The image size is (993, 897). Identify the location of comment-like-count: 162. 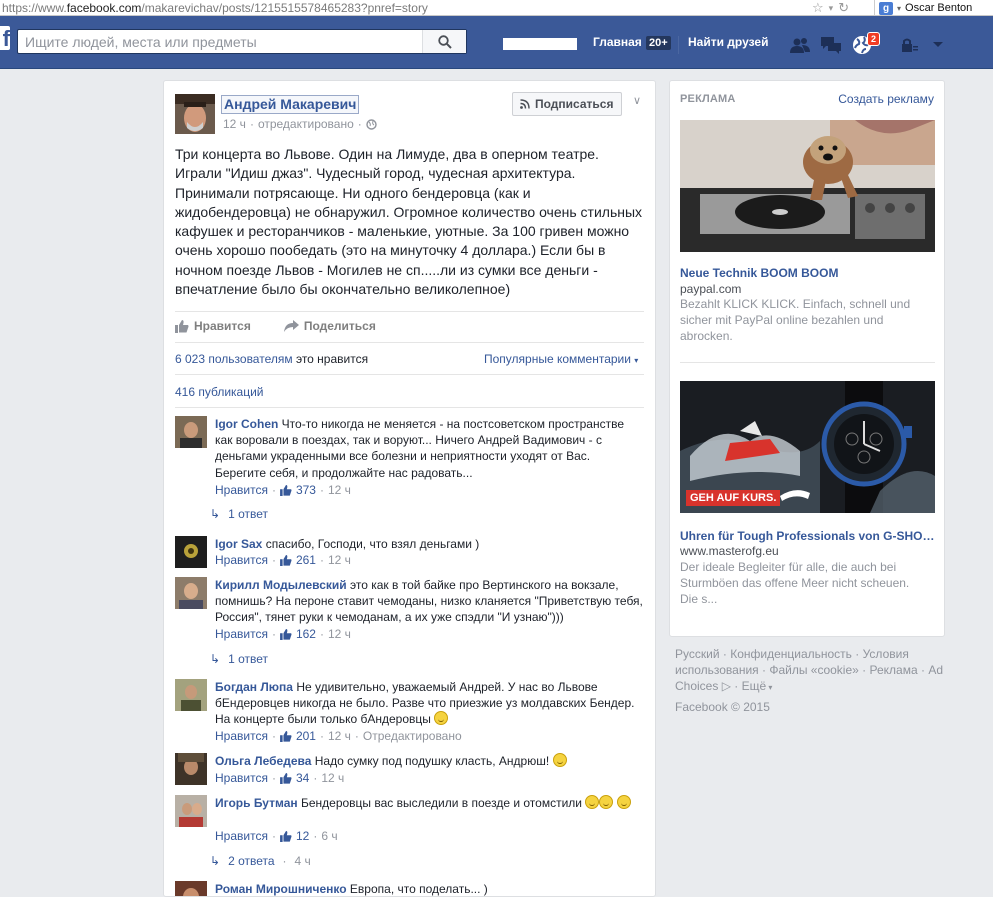
(306, 634).